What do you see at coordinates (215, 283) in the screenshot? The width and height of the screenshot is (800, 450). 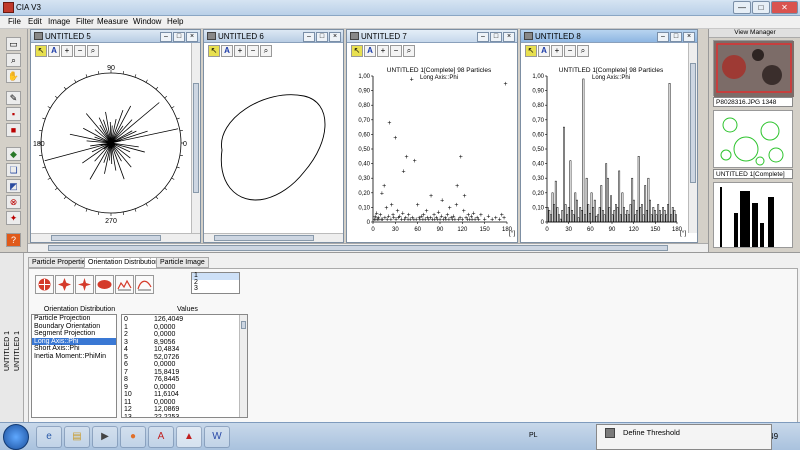 I see `particle-index-list: 1 2 3` at bounding box center [215, 283].